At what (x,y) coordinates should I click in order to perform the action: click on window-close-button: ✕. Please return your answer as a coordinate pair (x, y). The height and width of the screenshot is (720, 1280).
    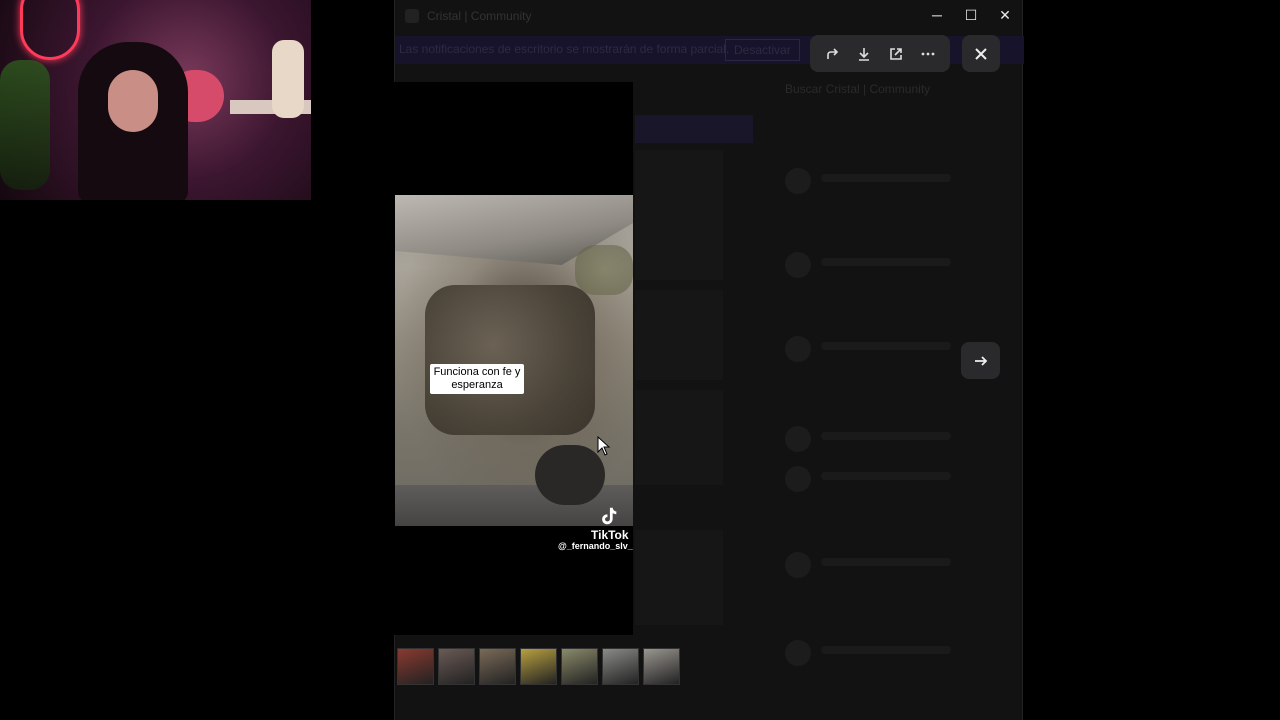
    Looking at the image, I should click on (1005, 15).